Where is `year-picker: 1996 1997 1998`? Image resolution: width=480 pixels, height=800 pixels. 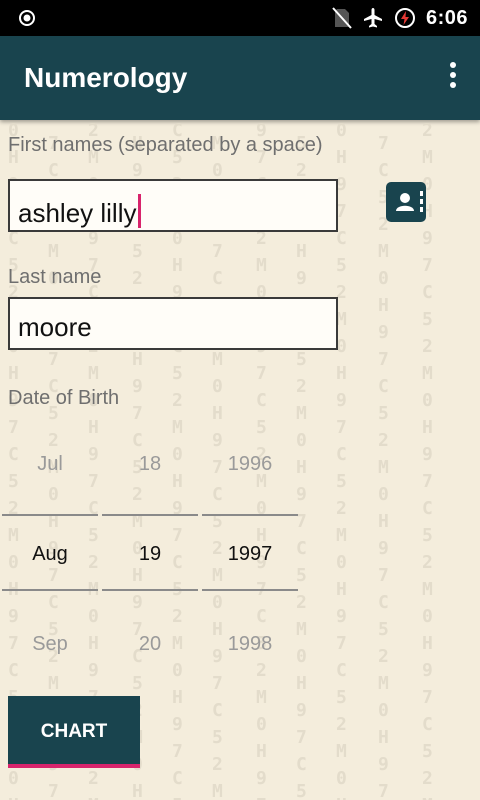
year-picker: 1996 1997 1998 is located at coordinates (250, 550).